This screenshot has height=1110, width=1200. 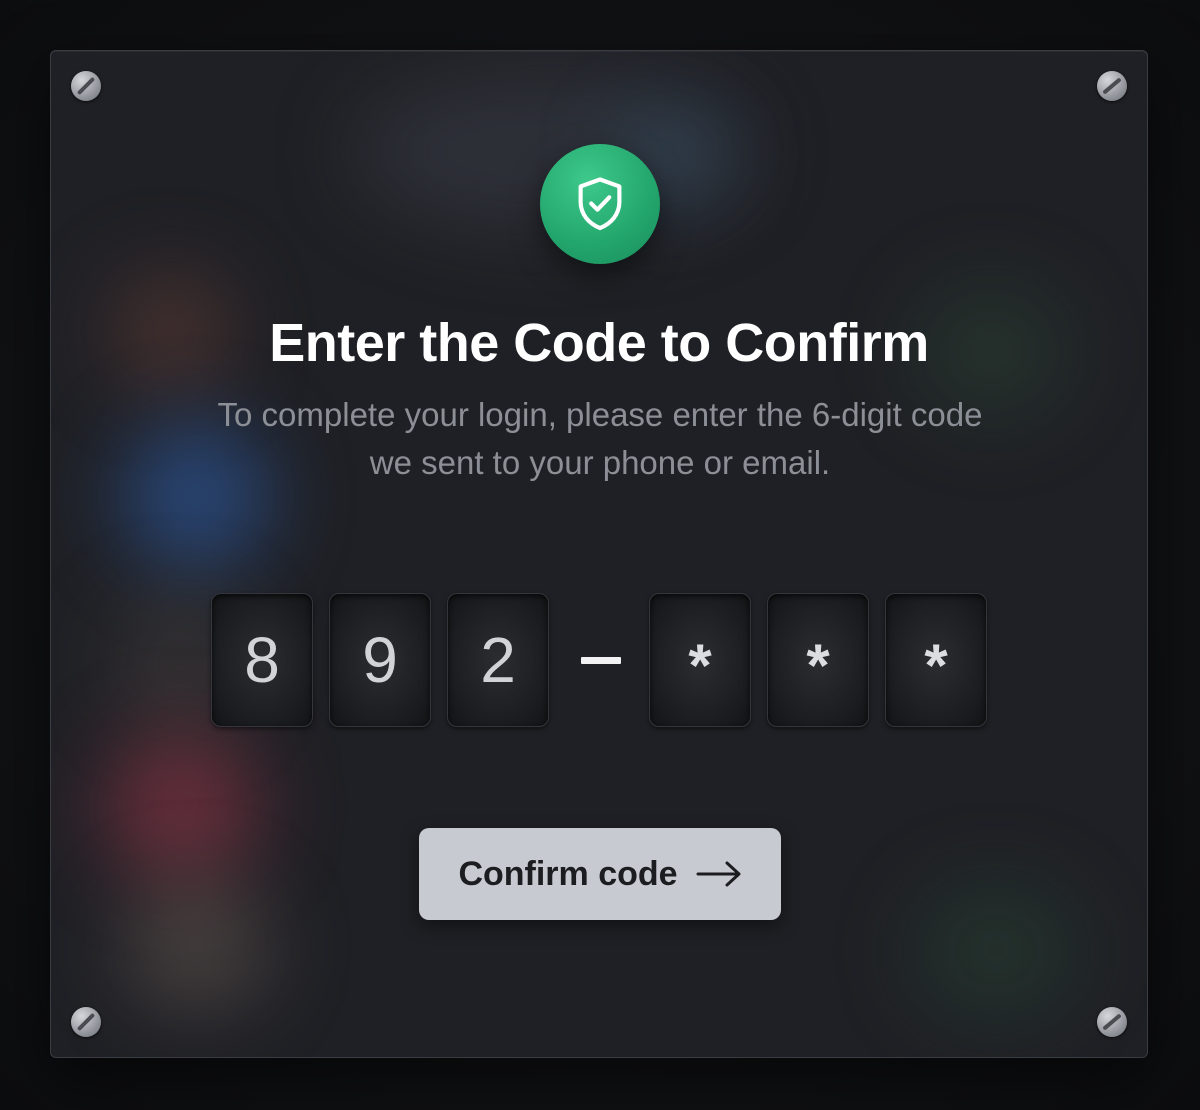 I want to click on shield-badge, so click(x=600, y=204).